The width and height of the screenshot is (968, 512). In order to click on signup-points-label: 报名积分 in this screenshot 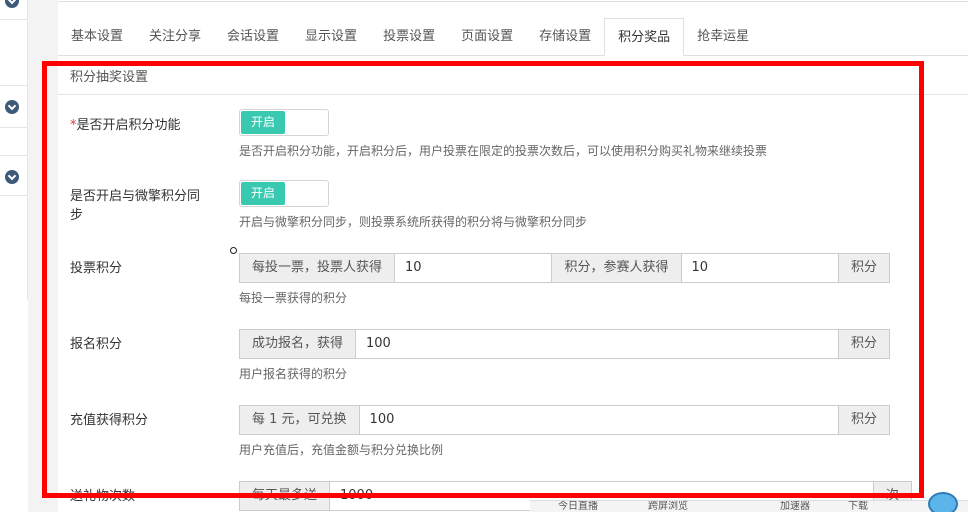, I will do `click(96, 344)`.